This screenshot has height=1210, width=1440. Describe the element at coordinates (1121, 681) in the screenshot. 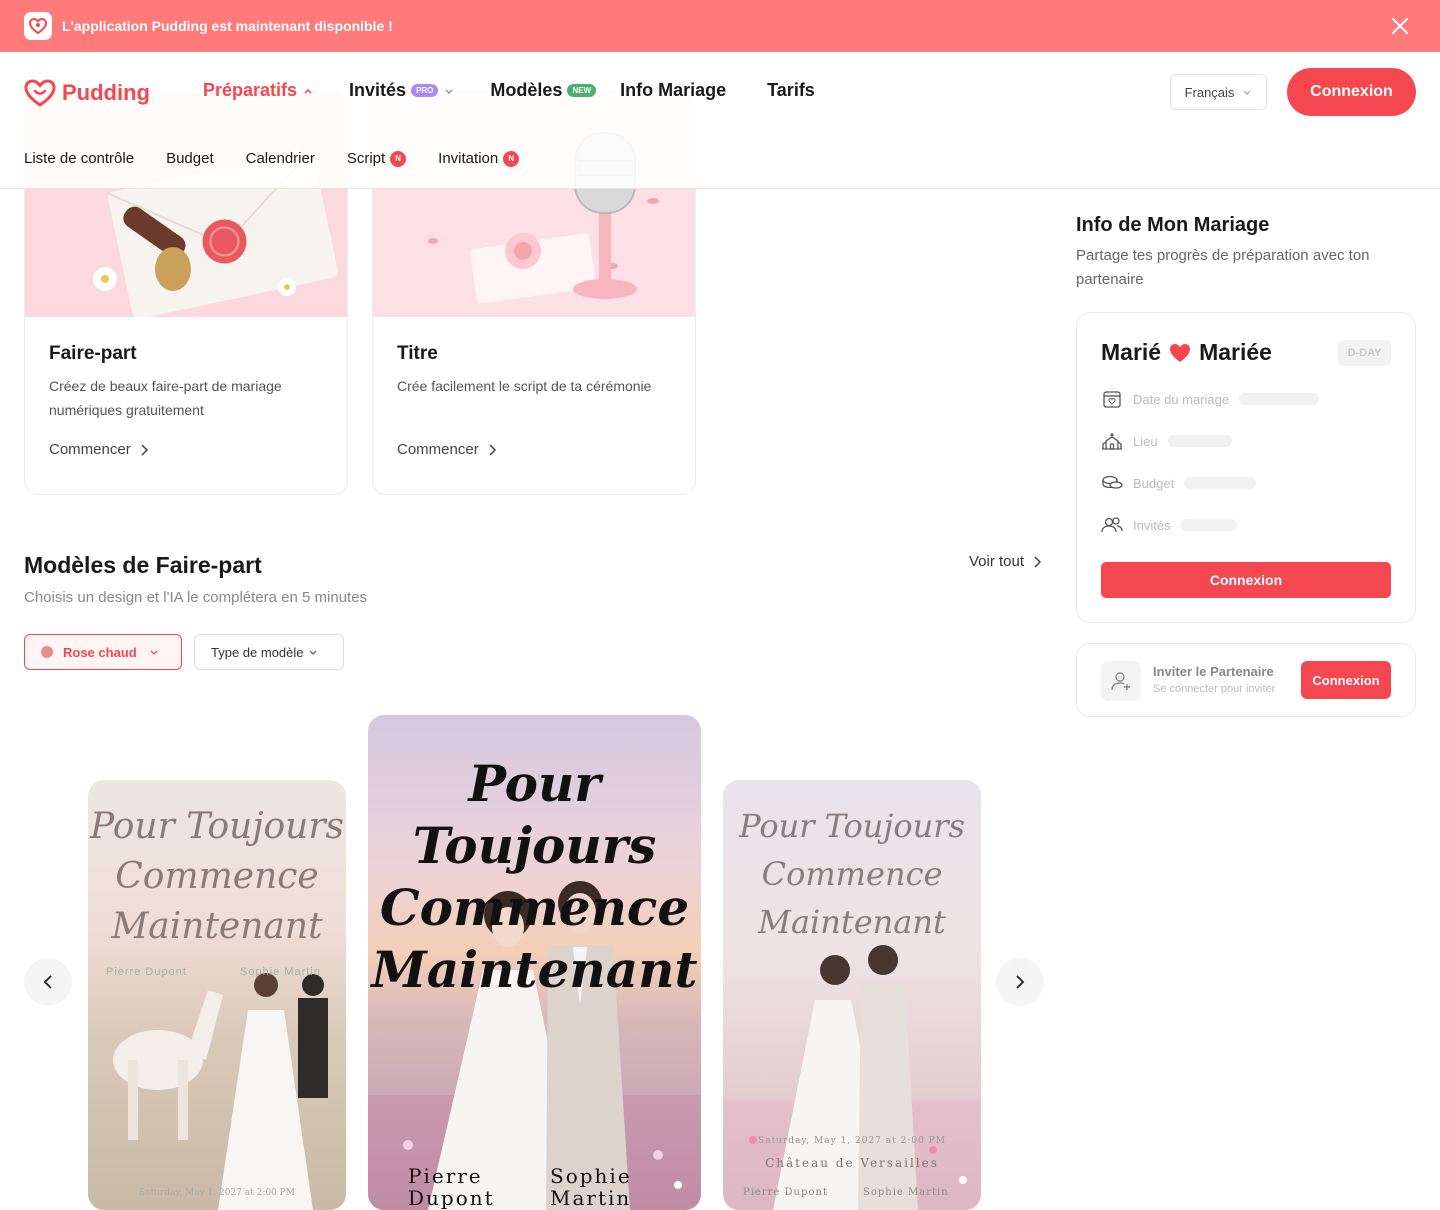

I see `add-user-icon` at that location.